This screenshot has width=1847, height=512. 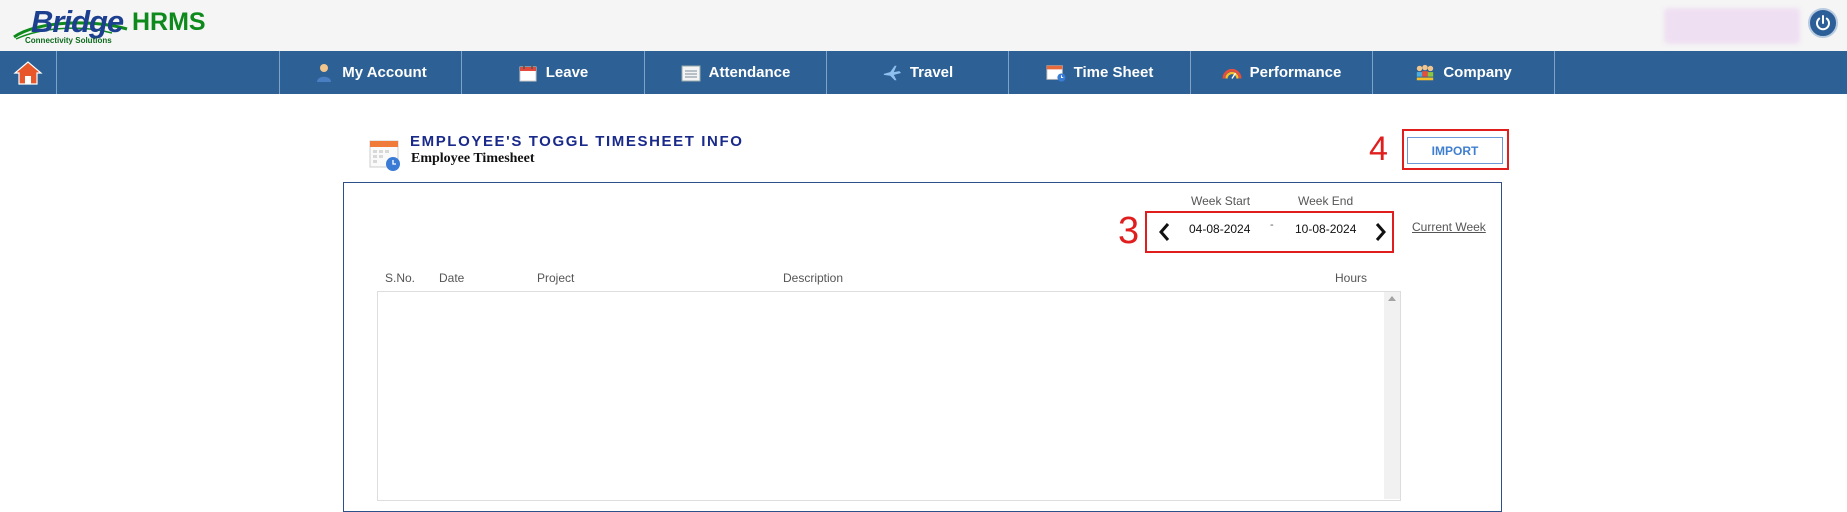 I want to click on airplane-icon, so click(x=892, y=73).